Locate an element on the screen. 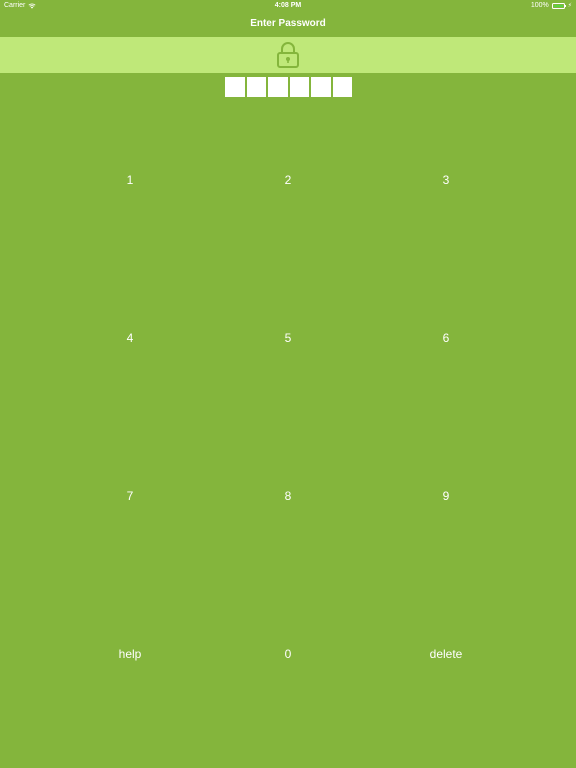 This screenshot has height=768, width=576. status-time: 4:08 PM is located at coordinates (288, 5).